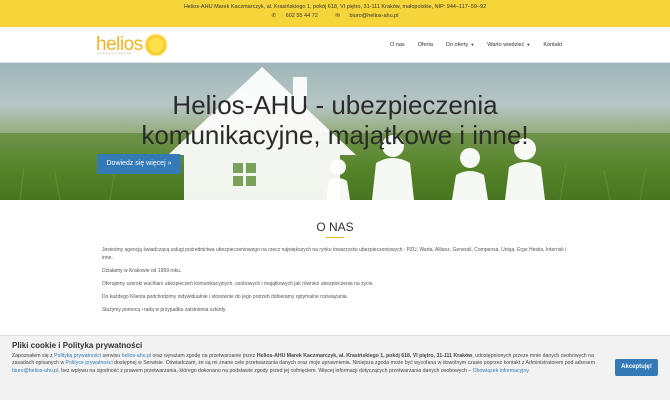 The image size is (670, 400). What do you see at coordinates (114, 53) in the screenshot?
I see `logo-subtext: ubezpieczenia` at bounding box center [114, 53].